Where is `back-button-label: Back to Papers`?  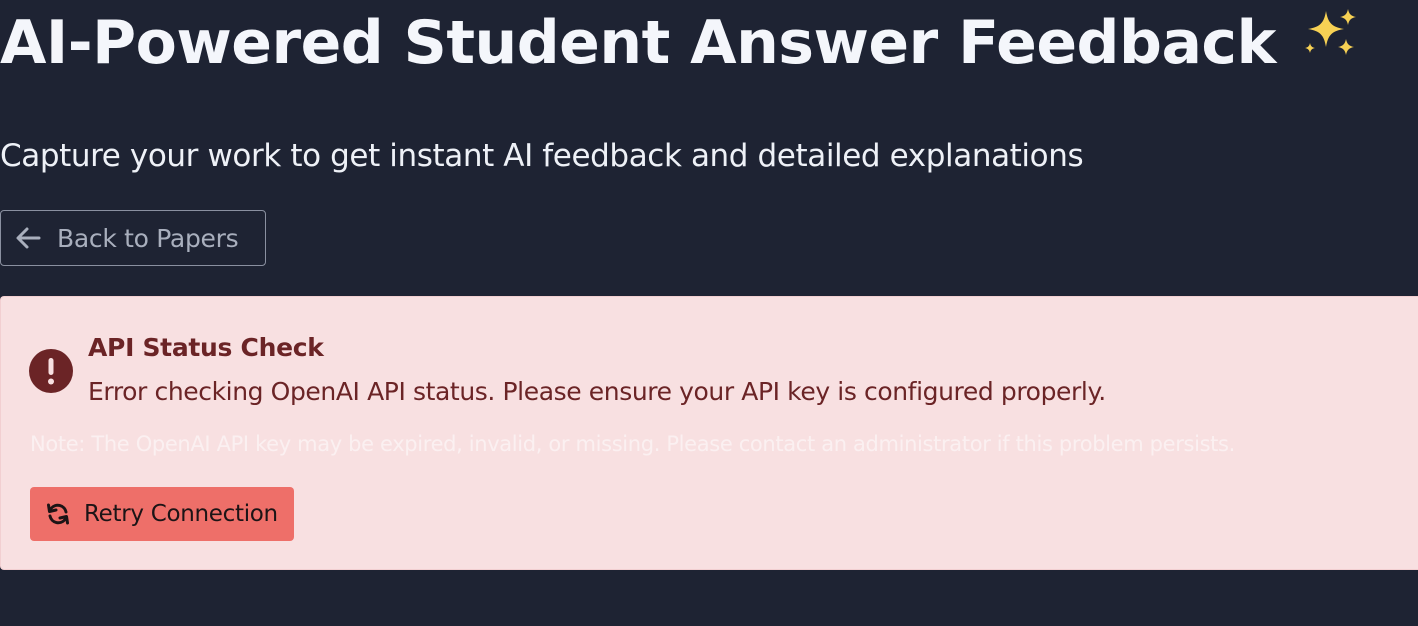 back-button-label: Back to Papers is located at coordinates (148, 238).